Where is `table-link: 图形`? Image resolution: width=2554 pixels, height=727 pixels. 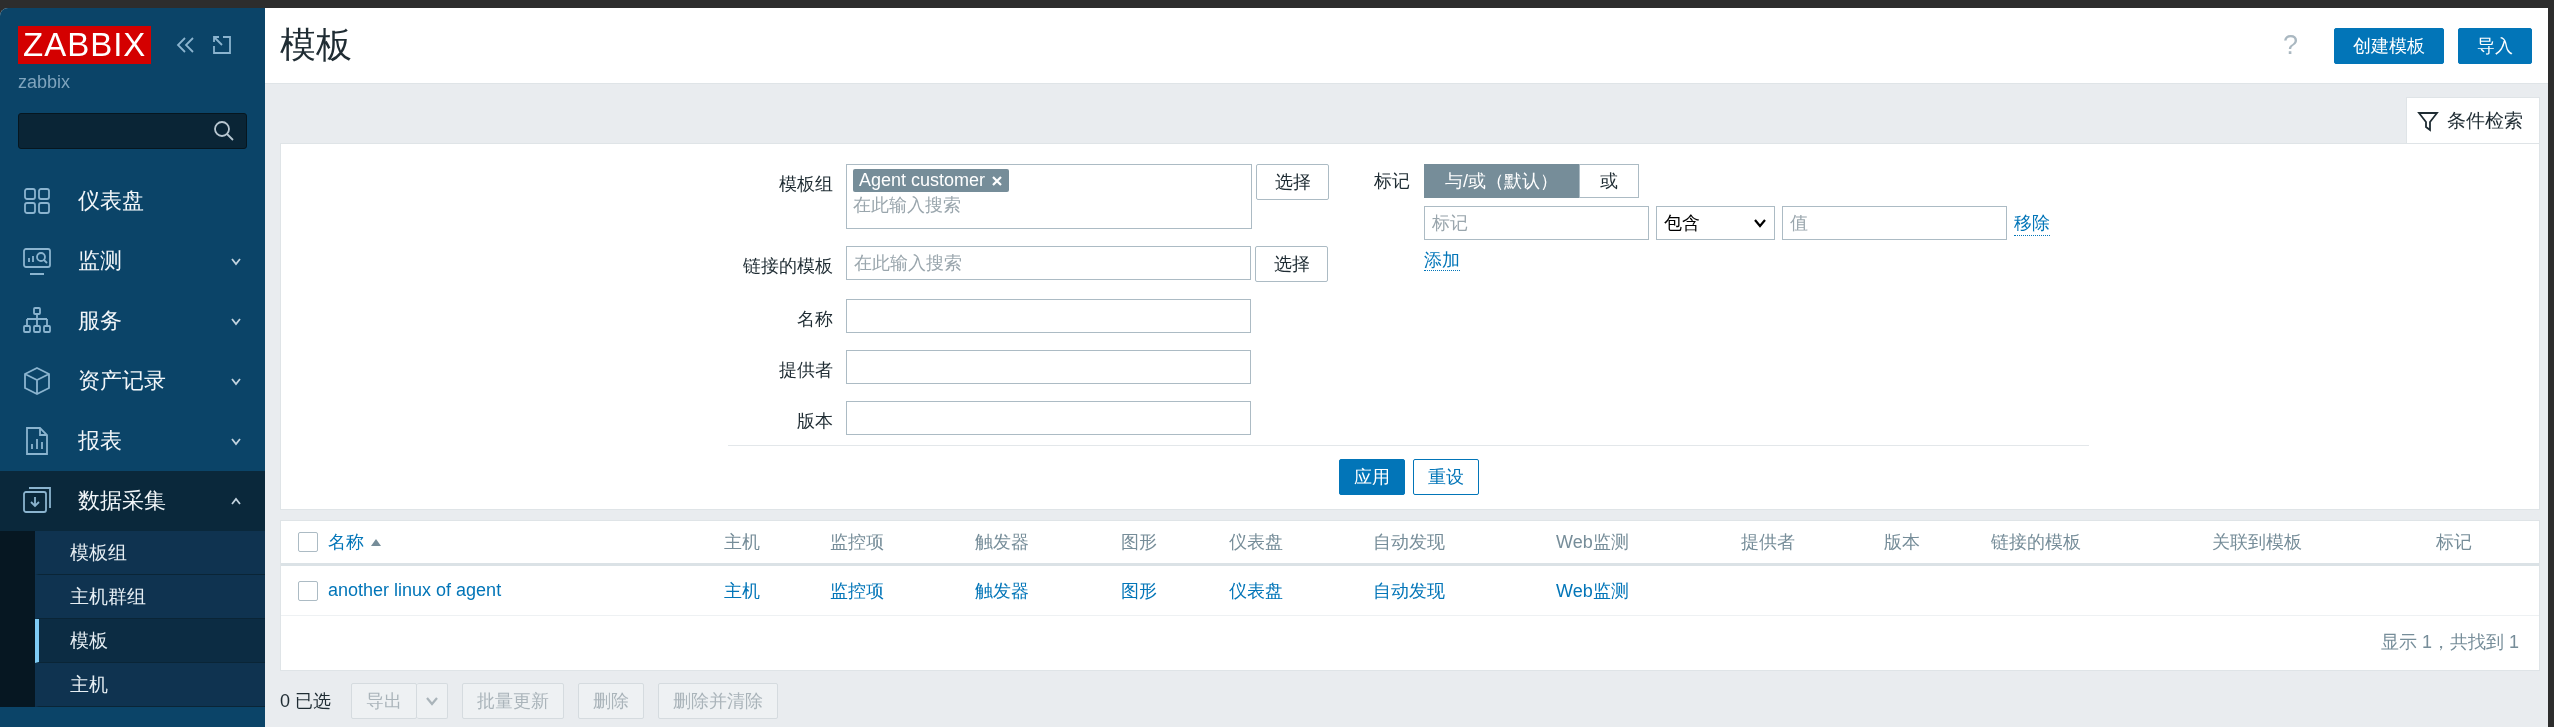 table-link: 图形 is located at coordinates (1139, 590).